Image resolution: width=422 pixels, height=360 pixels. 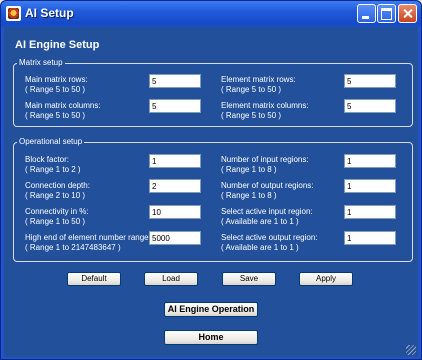 What do you see at coordinates (63, 105) in the screenshot?
I see `main-cols-label: Main matrix columns:` at bounding box center [63, 105].